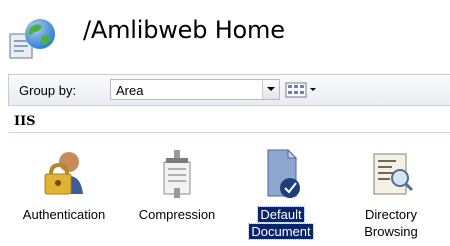 Image resolution: width=450 pixels, height=246 pixels. What do you see at coordinates (64, 214) in the screenshot?
I see `feature-label: Authentication` at bounding box center [64, 214].